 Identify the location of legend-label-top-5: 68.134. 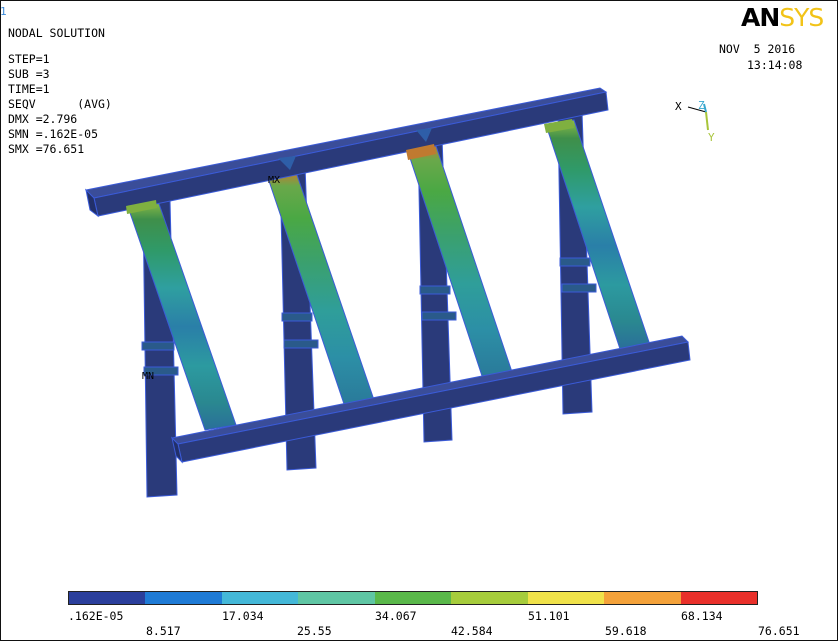
(702, 616).